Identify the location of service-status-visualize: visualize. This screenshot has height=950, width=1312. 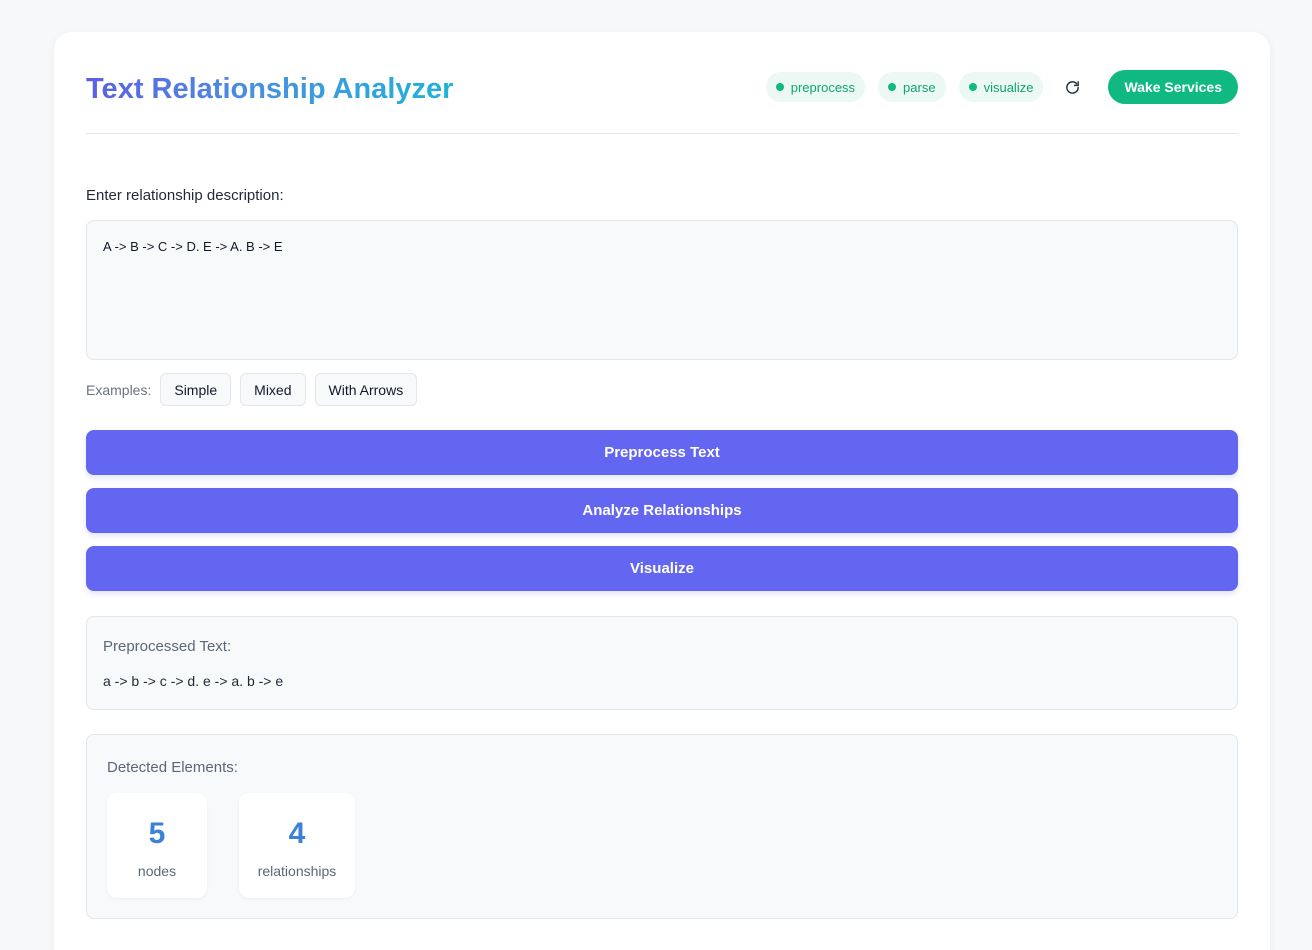
(1001, 87).